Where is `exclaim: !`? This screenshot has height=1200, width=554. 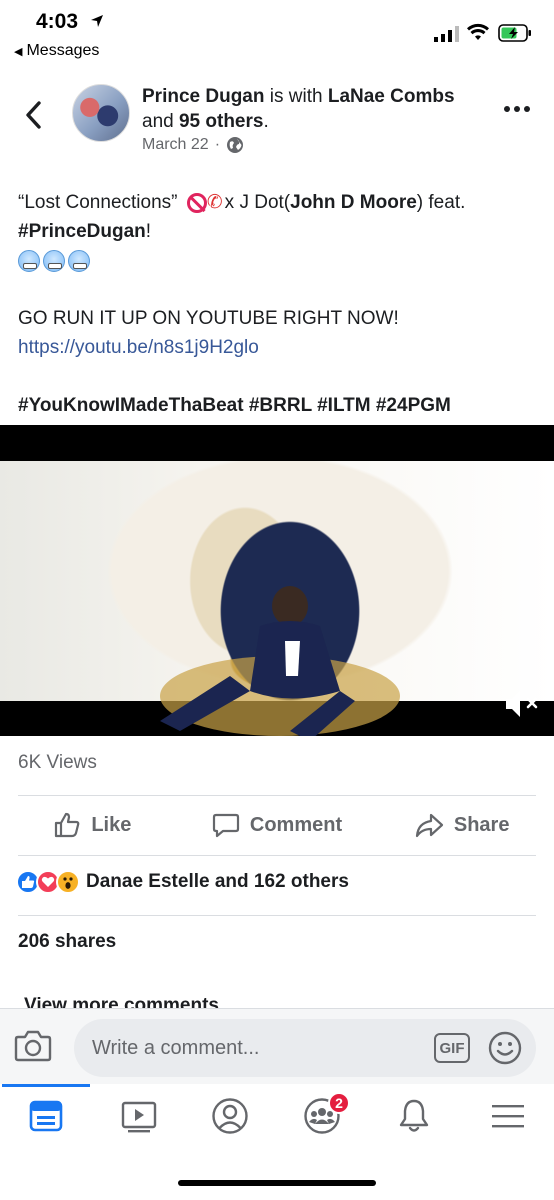
exclaim: ! is located at coordinates (148, 232).